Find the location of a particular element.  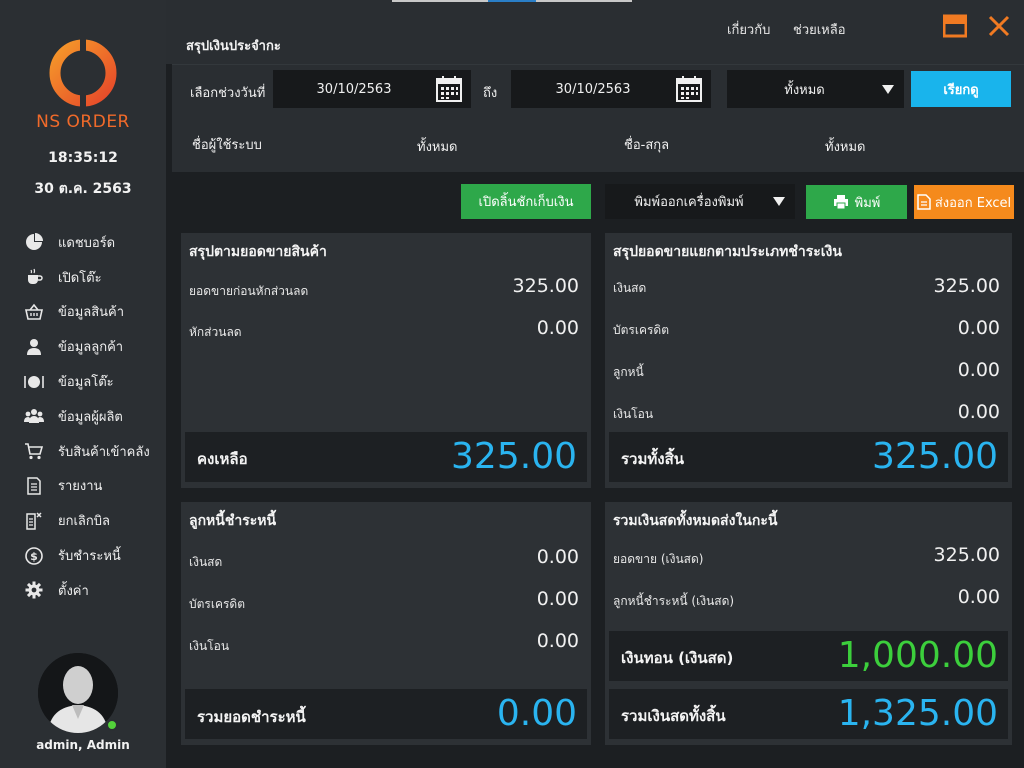

file-icon is located at coordinates (924, 202).